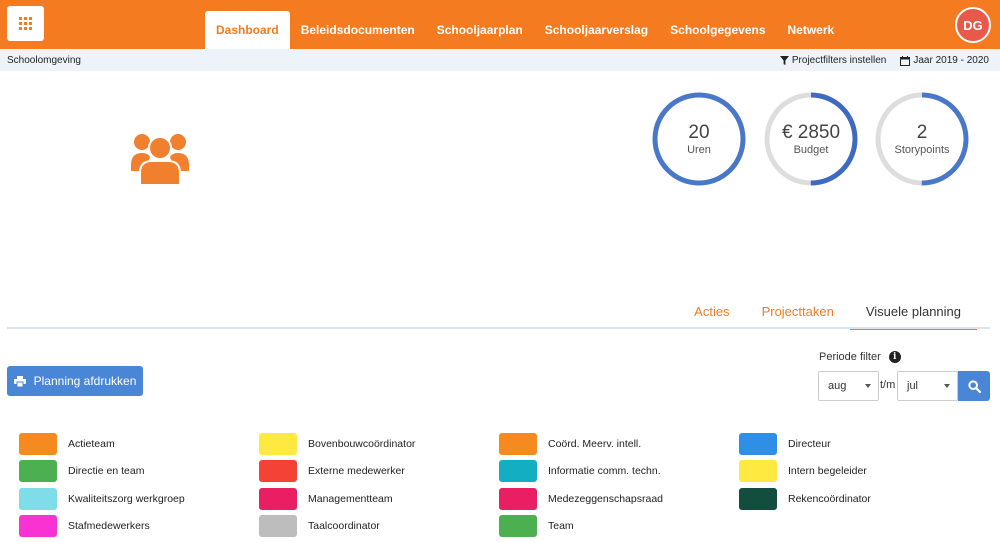 Image resolution: width=1000 pixels, height=542 pixels. I want to click on view-tabs: Acties Projecttaken Visuele planning, so click(827, 312).